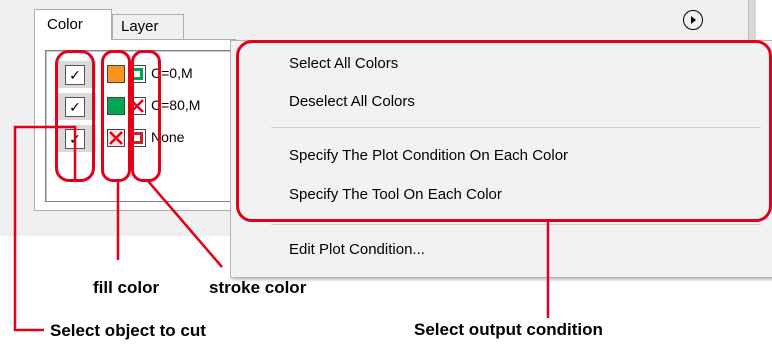 The height and width of the screenshot is (347, 772). I want to click on select-object-label: Select object to cut, so click(128, 330).